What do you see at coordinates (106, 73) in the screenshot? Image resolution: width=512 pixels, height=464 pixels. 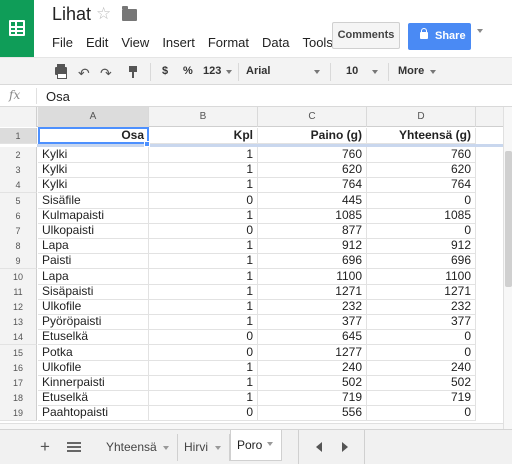 I see `redo-icon: ↷` at bounding box center [106, 73].